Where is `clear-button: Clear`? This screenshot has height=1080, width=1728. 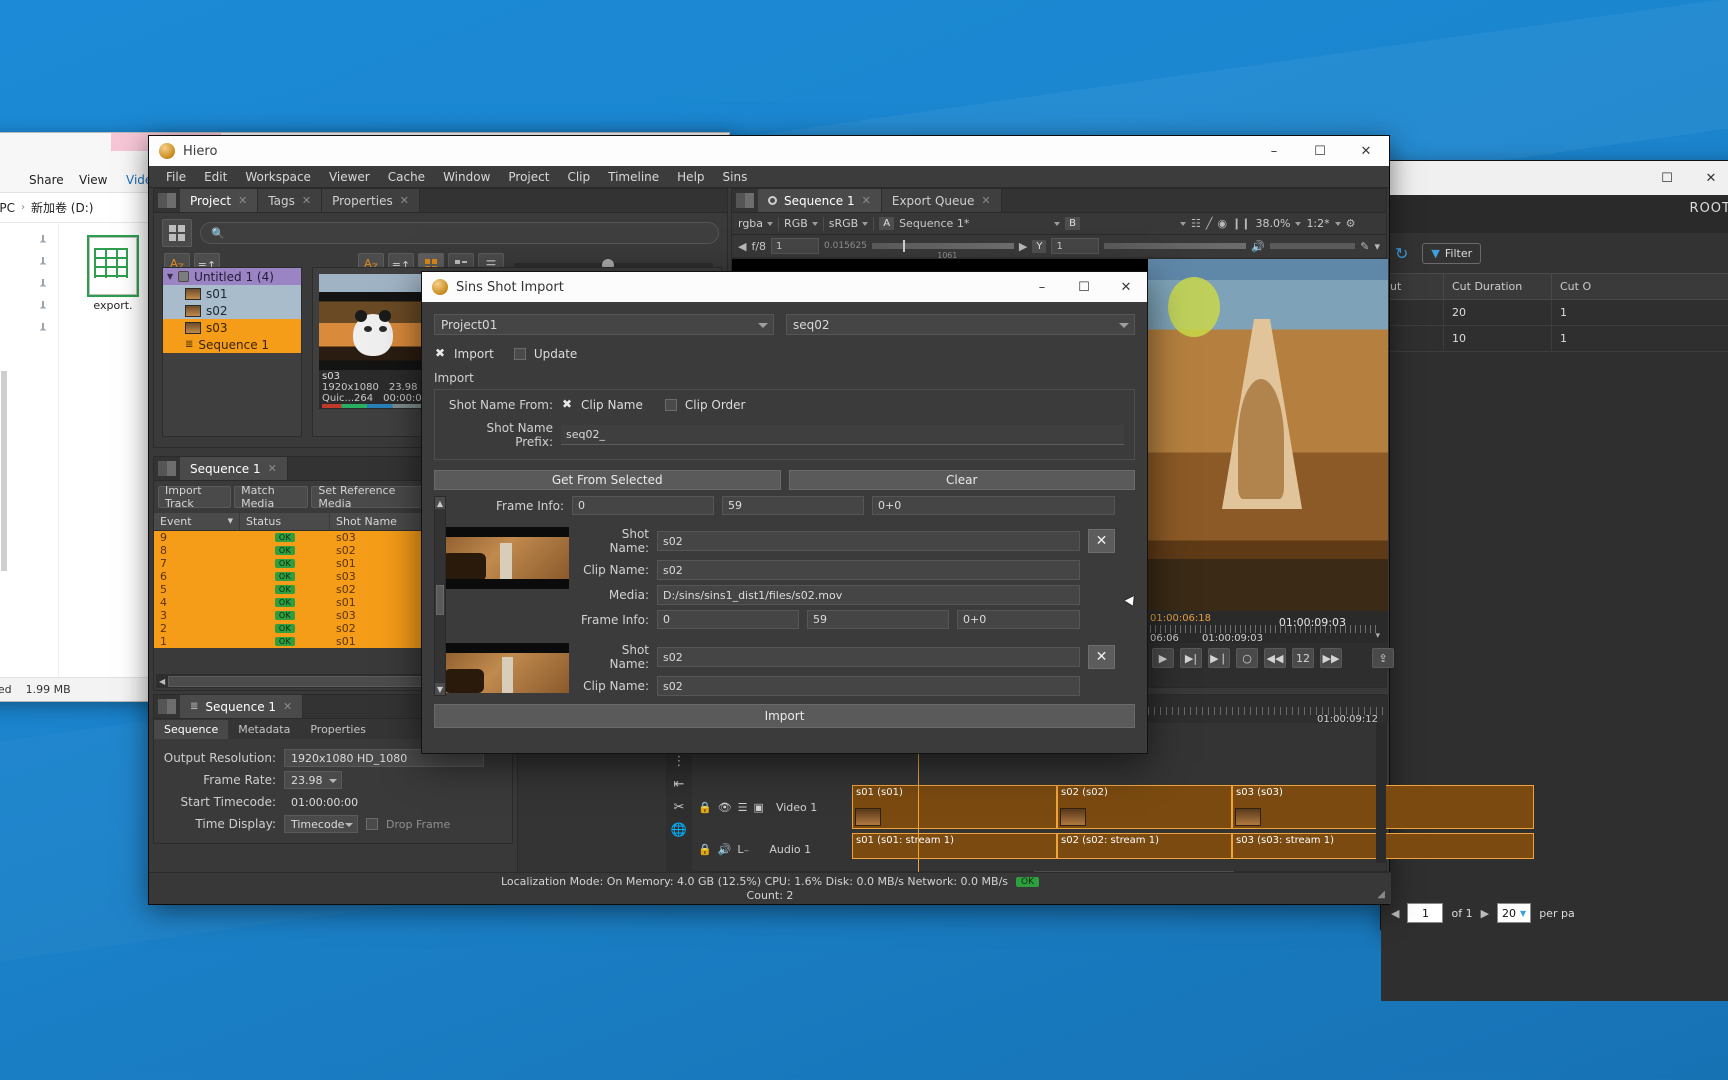
clear-button: Clear is located at coordinates (961, 480).